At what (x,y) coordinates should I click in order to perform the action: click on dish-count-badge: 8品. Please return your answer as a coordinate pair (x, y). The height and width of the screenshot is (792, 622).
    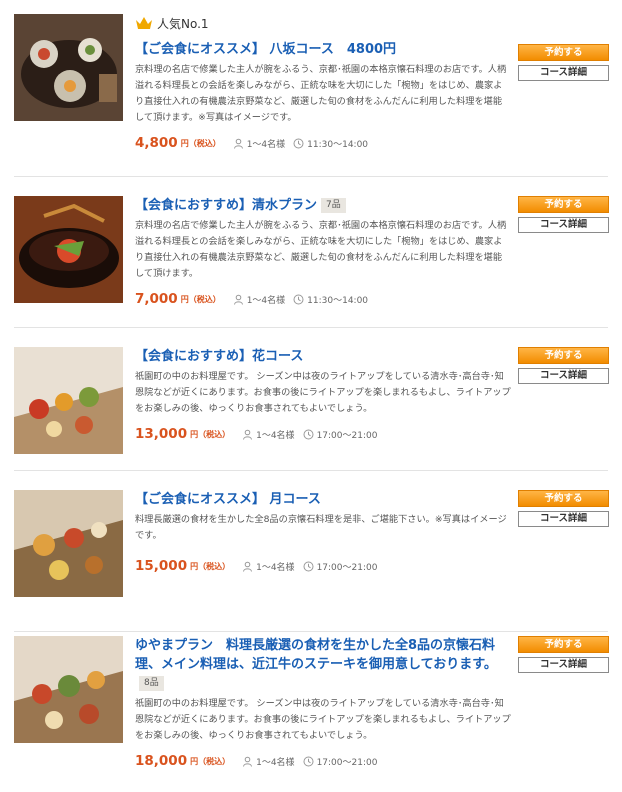
    Looking at the image, I should click on (151, 683).